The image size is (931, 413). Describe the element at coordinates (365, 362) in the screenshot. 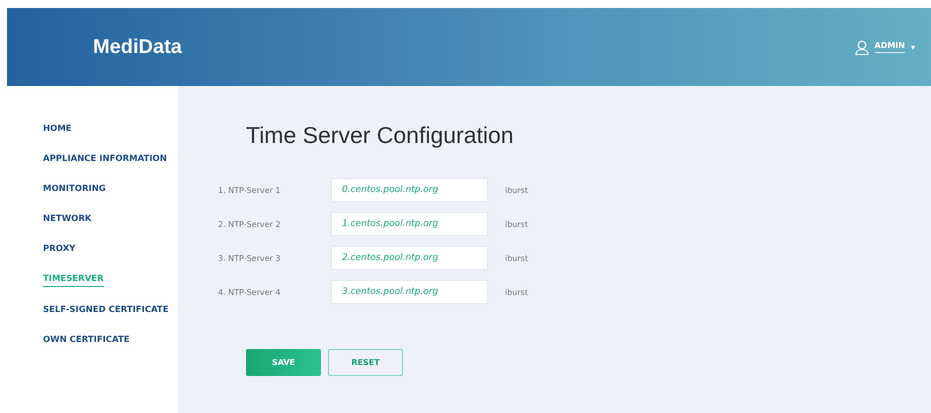

I see `reset-button: RESET` at that location.